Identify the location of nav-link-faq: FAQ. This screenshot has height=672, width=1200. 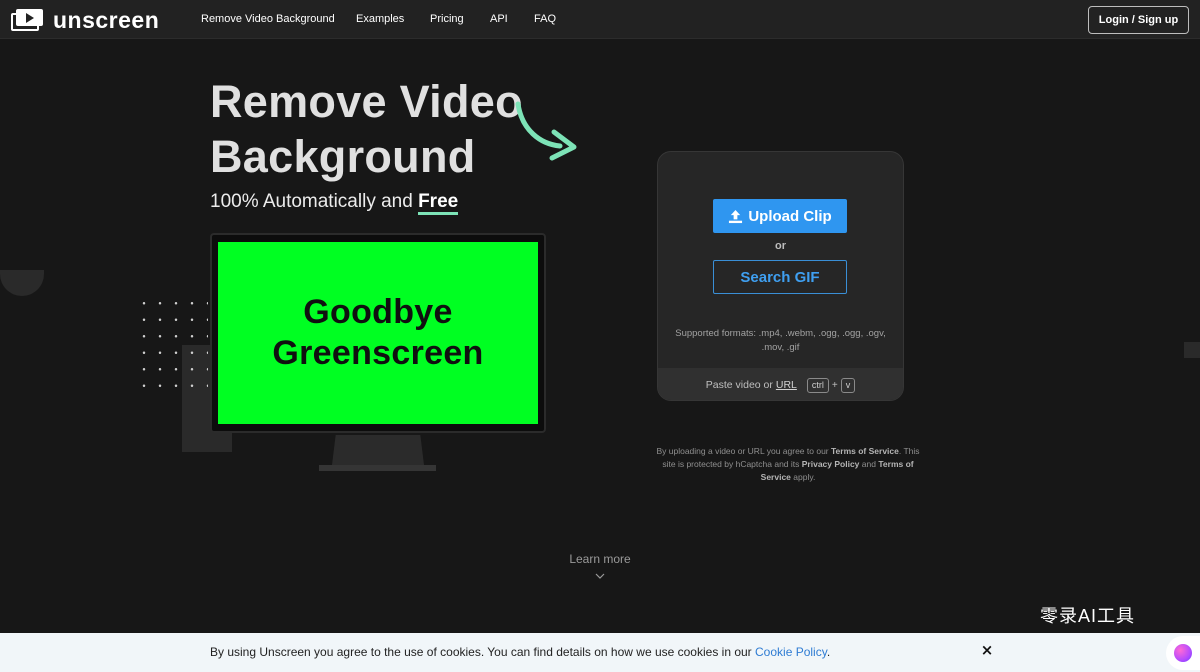
(545, 19).